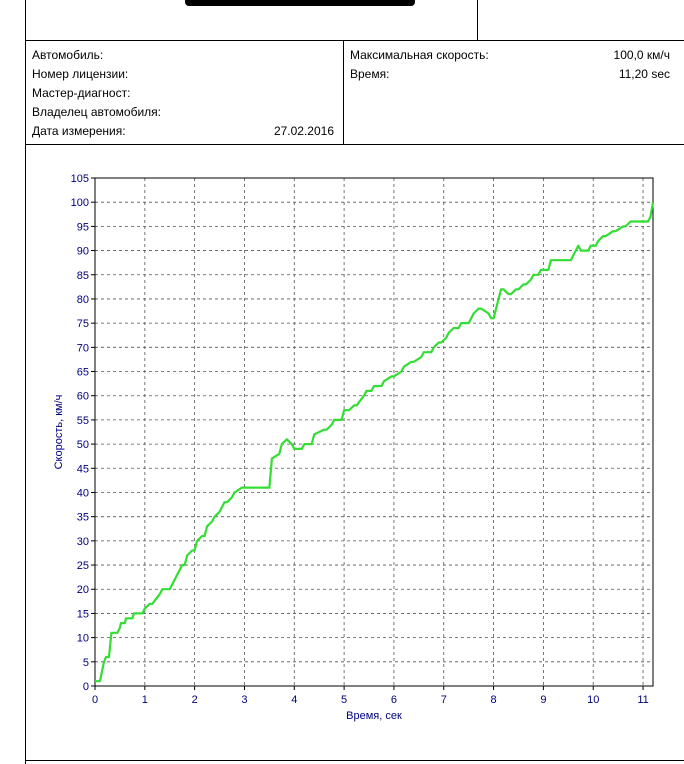  I want to click on x-tick-label: 9, so click(543, 700).